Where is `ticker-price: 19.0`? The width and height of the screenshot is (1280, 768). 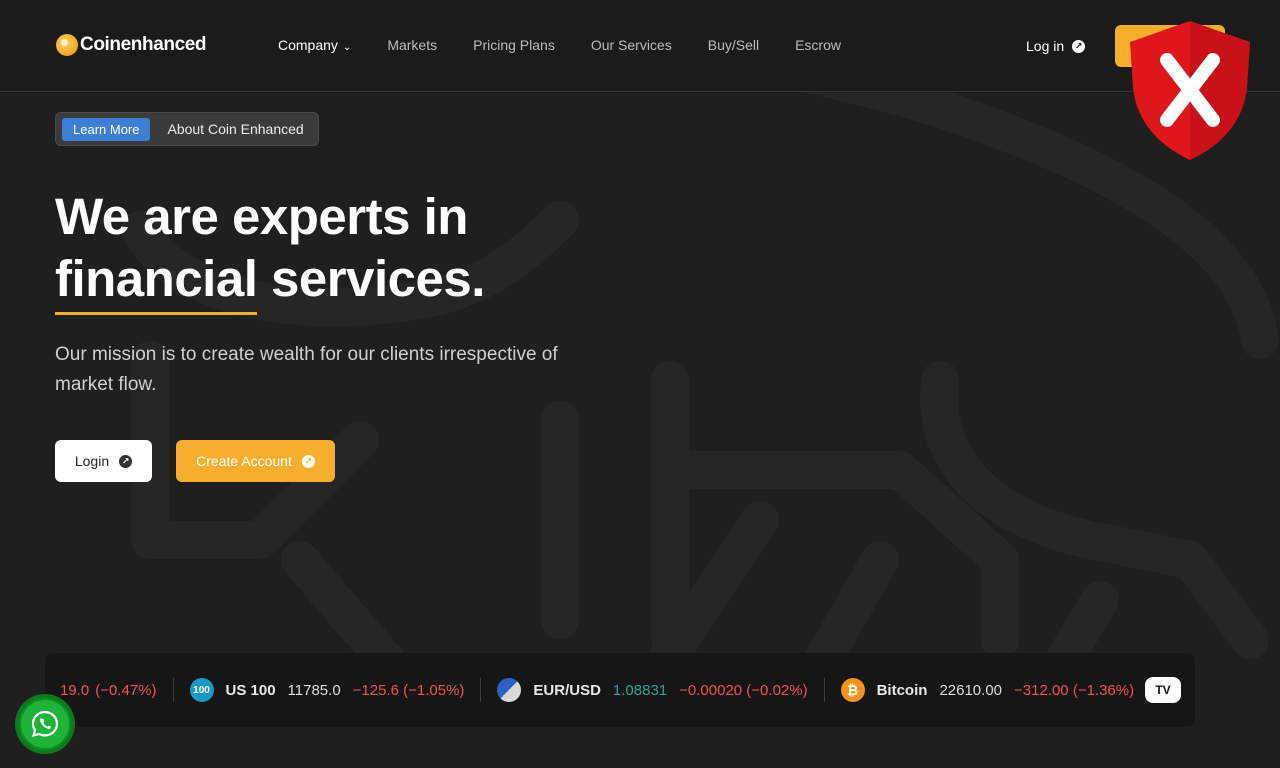 ticker-price: 19.0 is located at coordinates (75, 690).